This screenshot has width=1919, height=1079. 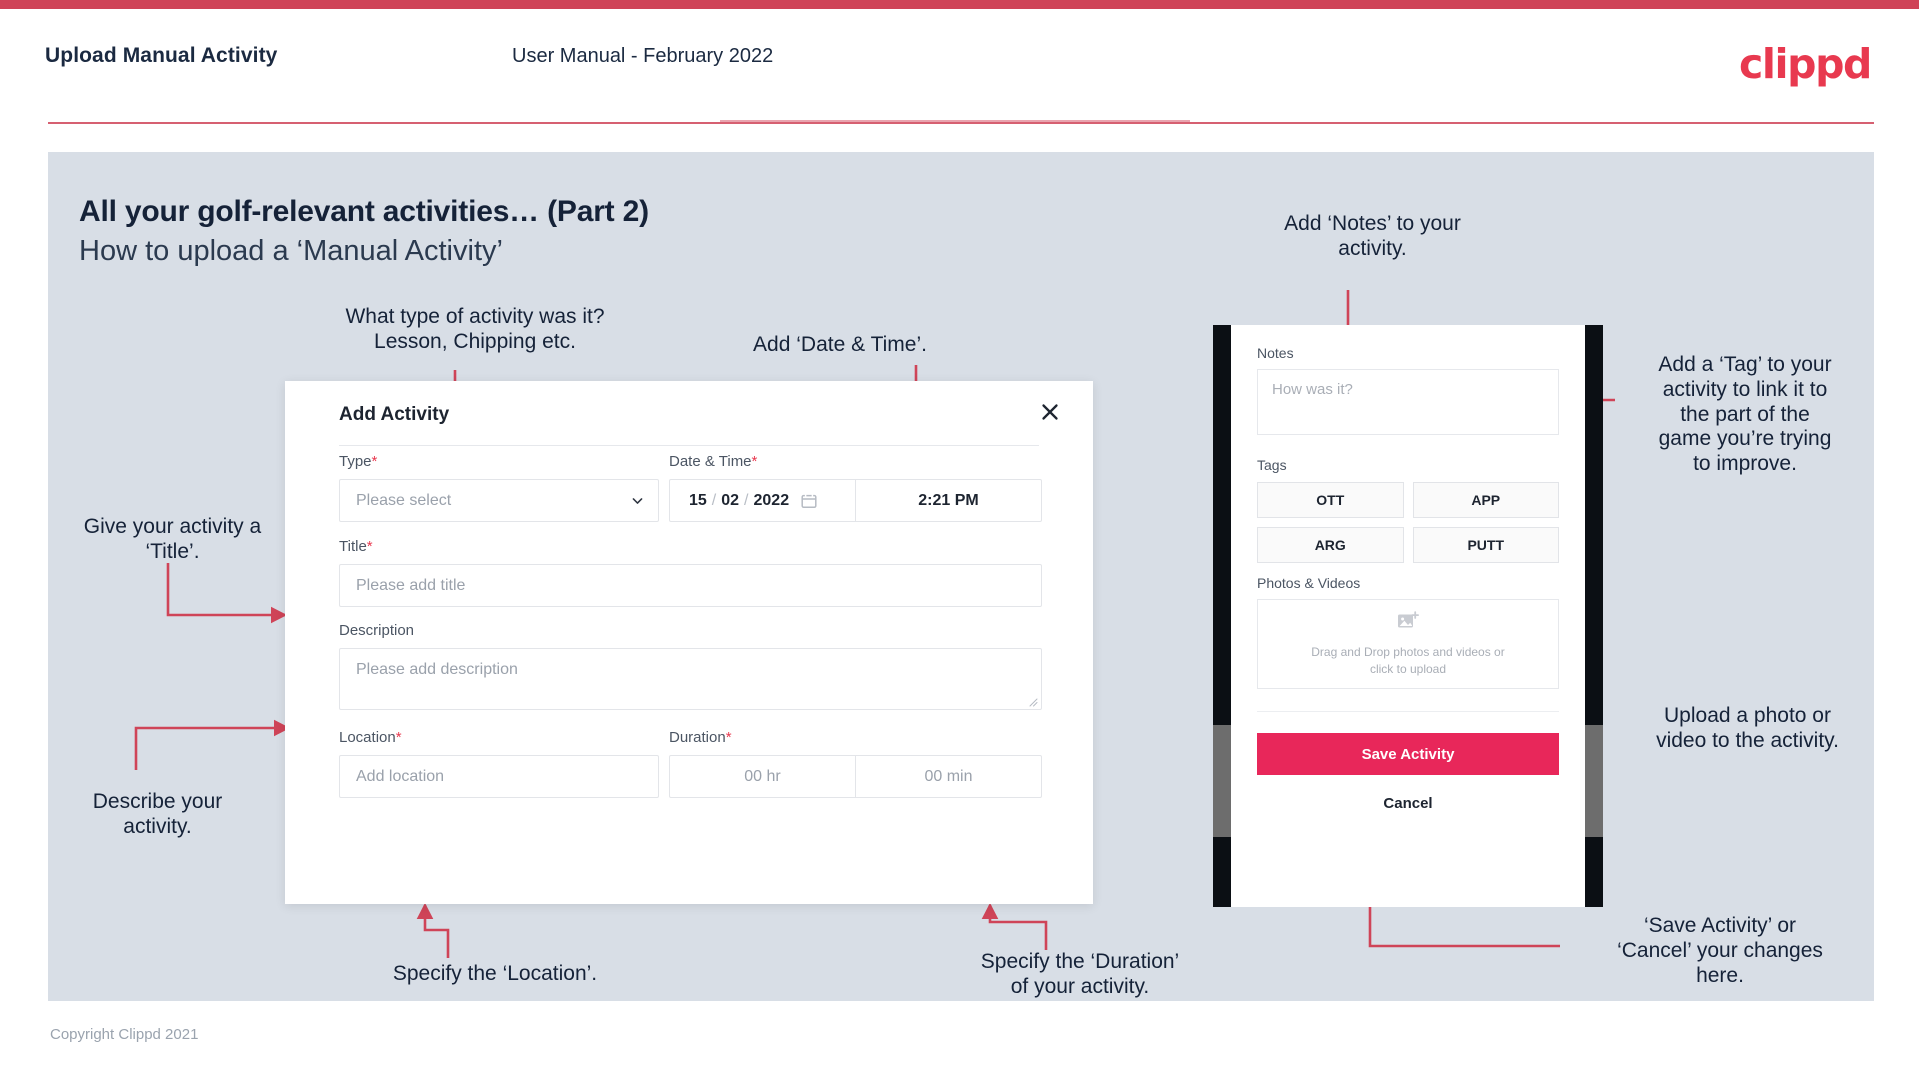 I want to click on upload-hint-line-1: Drag and Drop photos and videos or, so click(x=1408, y=651).